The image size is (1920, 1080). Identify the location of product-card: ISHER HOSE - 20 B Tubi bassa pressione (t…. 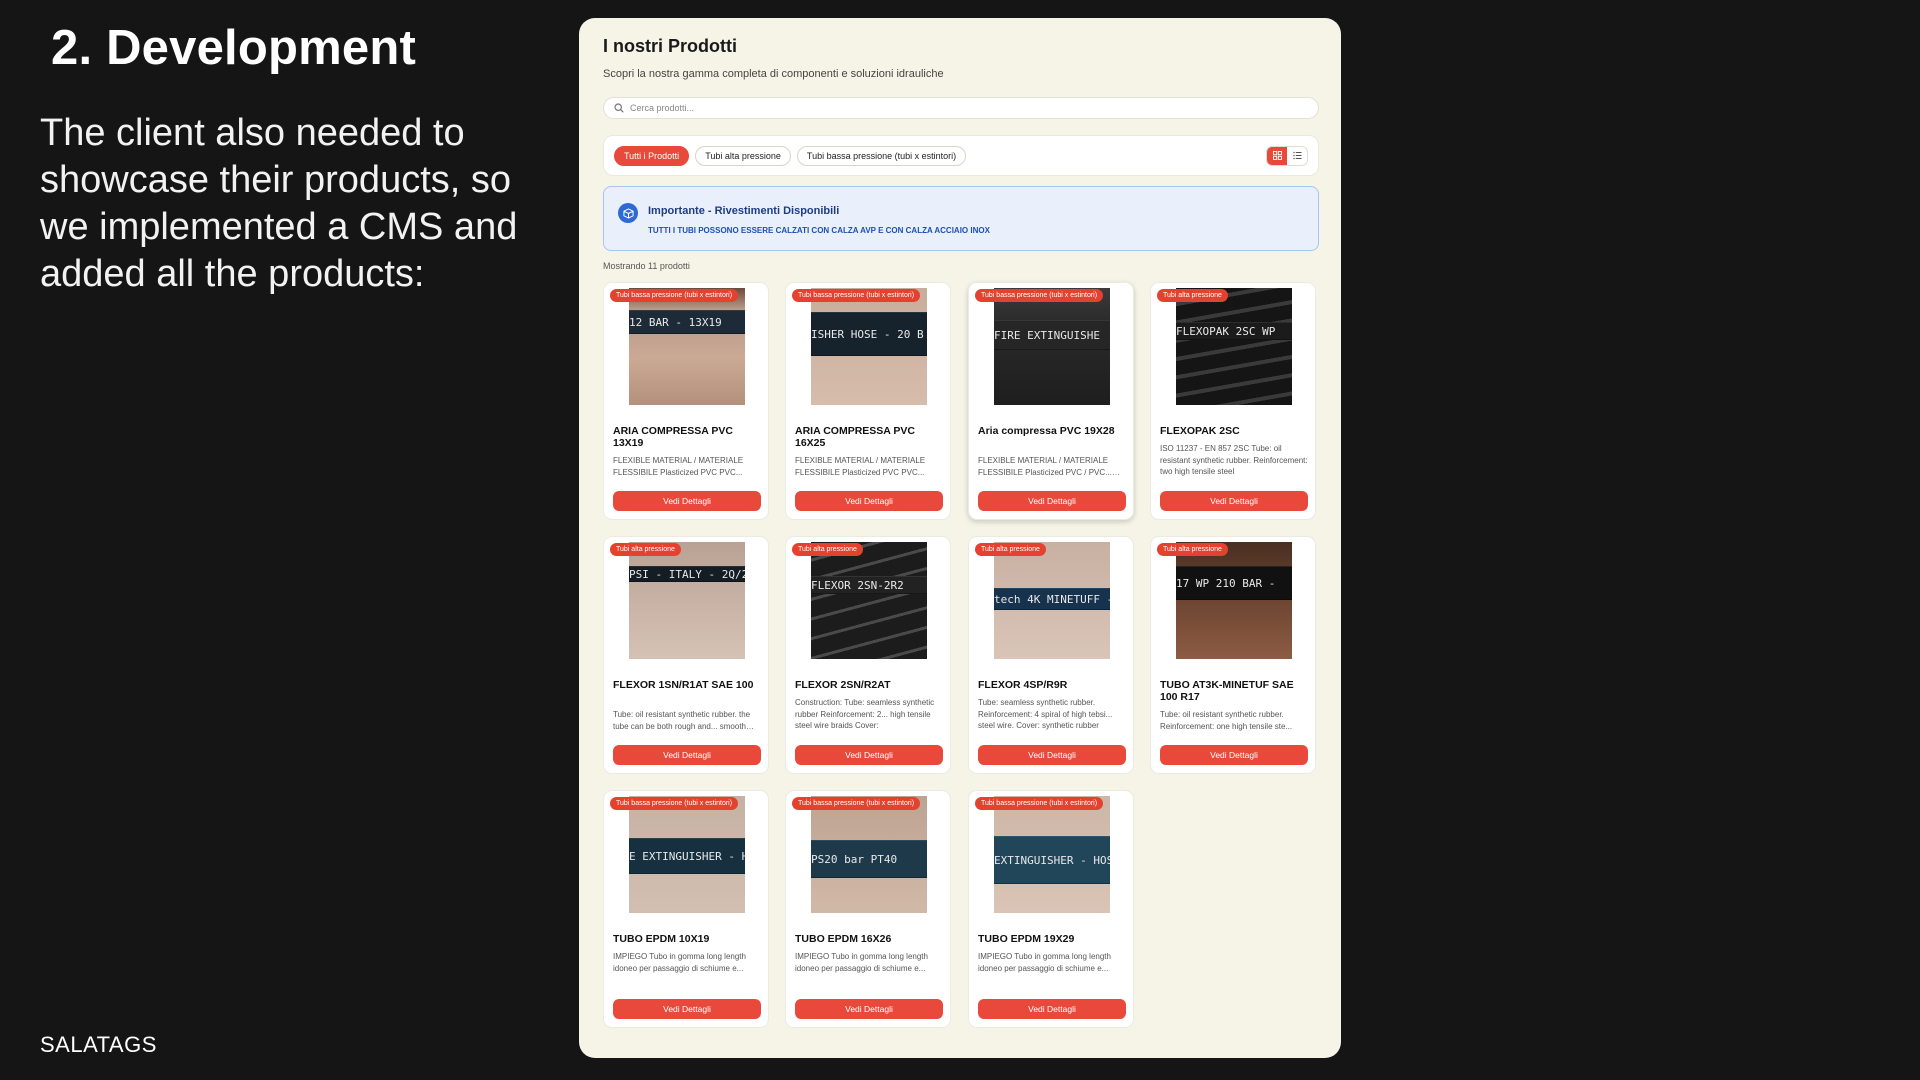
(868, 401).